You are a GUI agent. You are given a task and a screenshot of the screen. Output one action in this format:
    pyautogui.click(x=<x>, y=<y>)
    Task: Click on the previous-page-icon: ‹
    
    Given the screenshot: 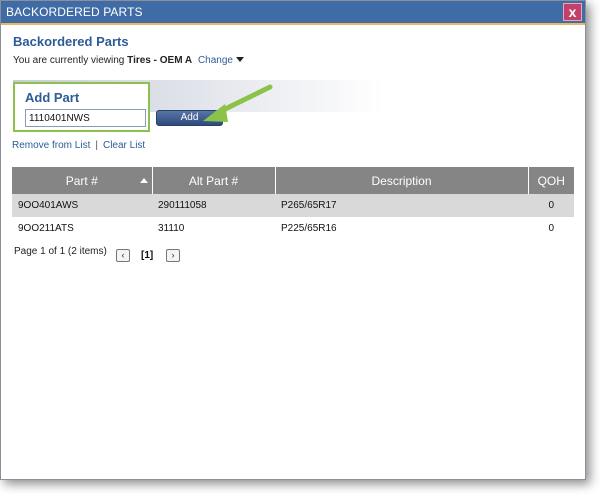 What is the action you would take?
    pyautogui.click(x=123, y=255)
    